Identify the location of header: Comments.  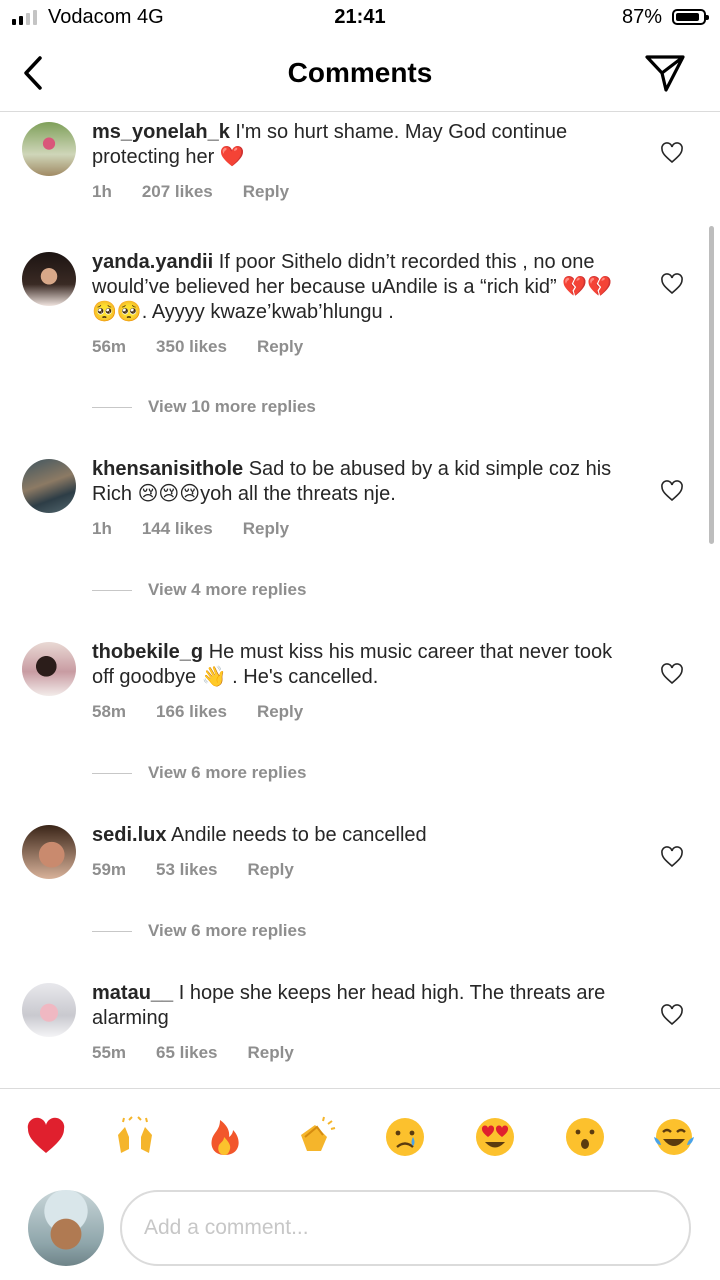
(360, 74).